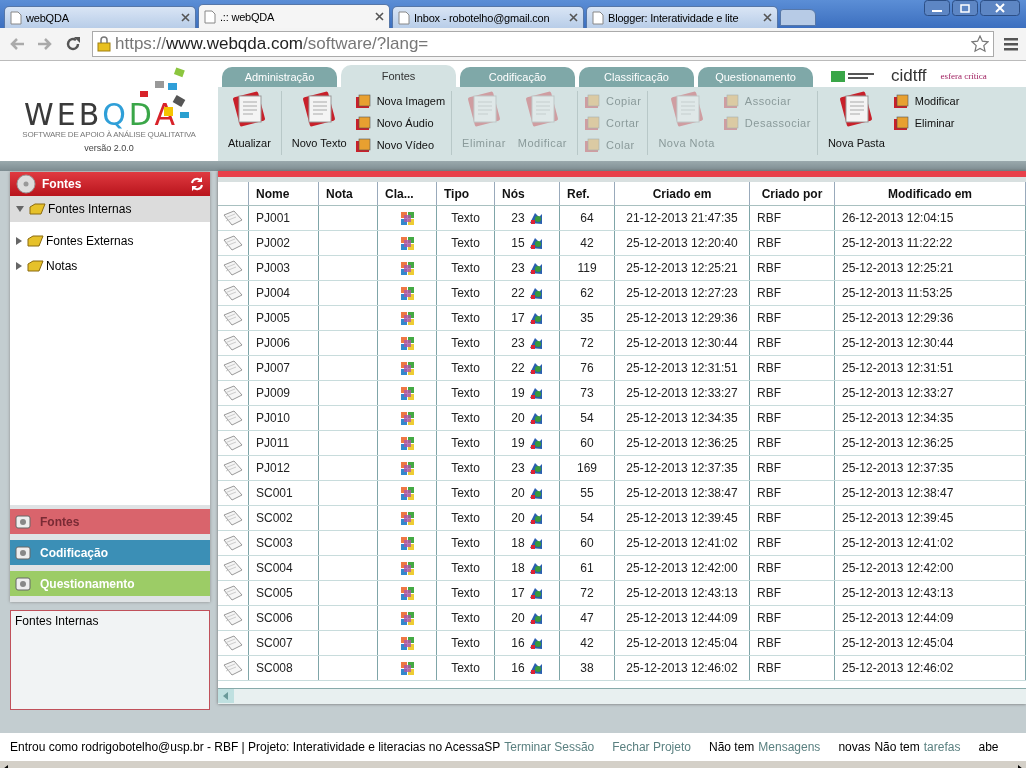 This screenshot has width=1026, height=768. Describe the element at coordinates (930, 218) in the screenshot. I see `table-cell: 26-12-2013 12:04:15` at that location.